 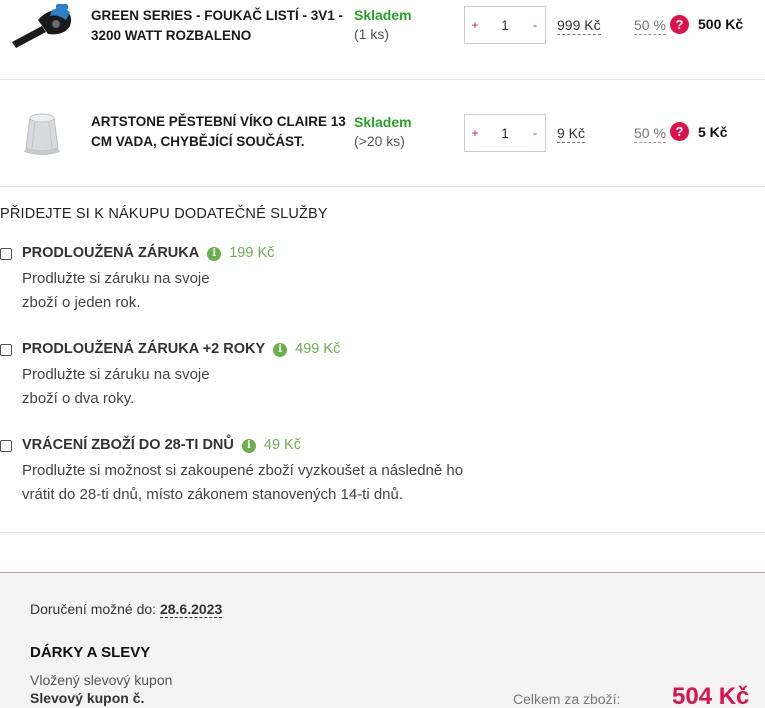 I want to click on service-title-row: PRODLOUŽENÁ ZÁRUKA i 199 Kč, so click(x=148, y=253).